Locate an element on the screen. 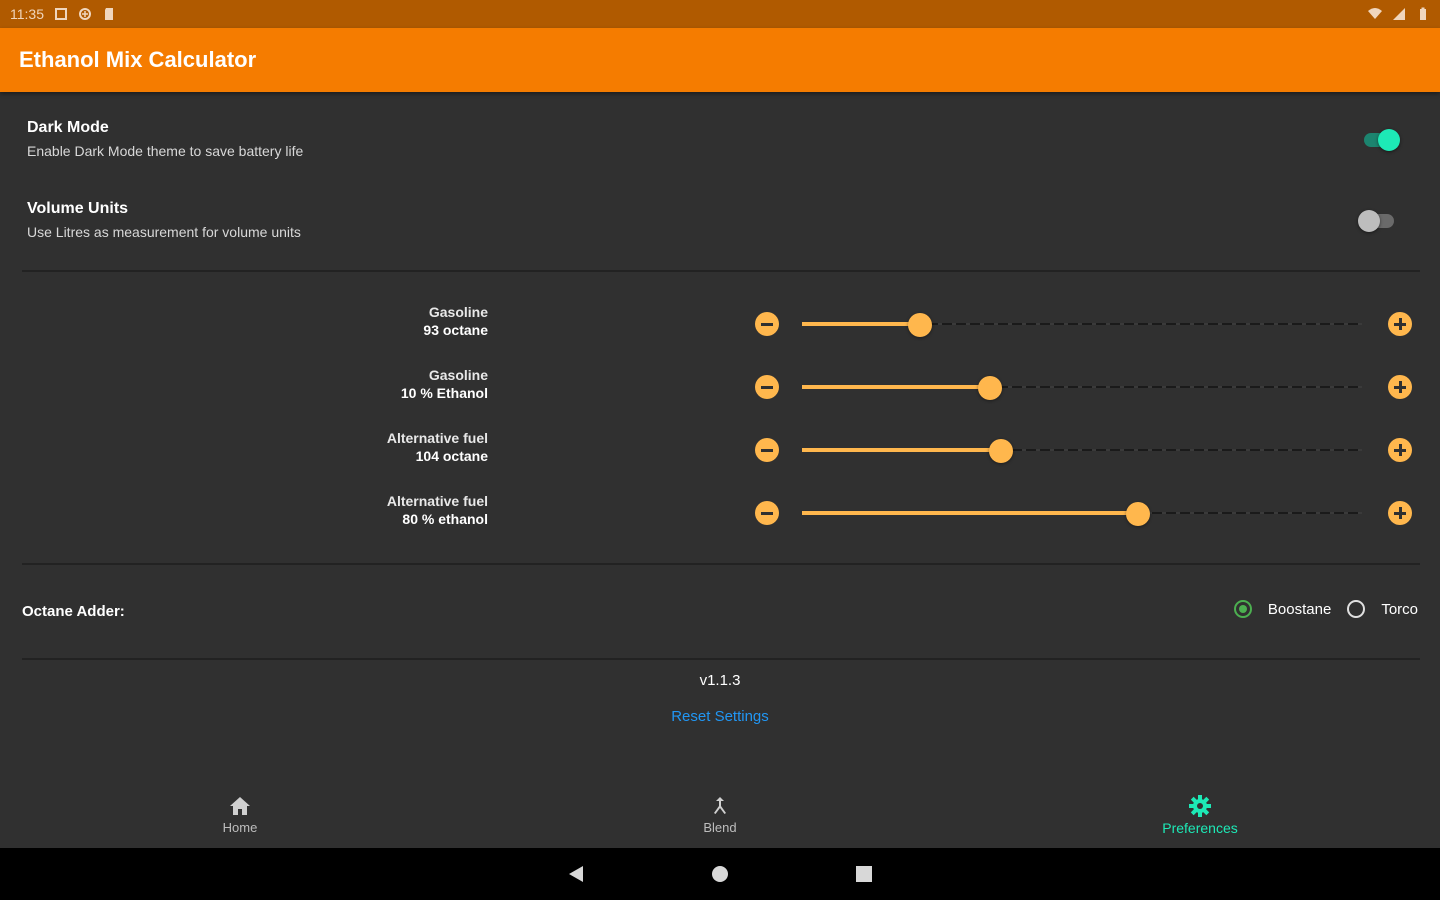 The height and width of the screenshot is (900, 1440). data-saver-icon is located at coordinates (85, 14).